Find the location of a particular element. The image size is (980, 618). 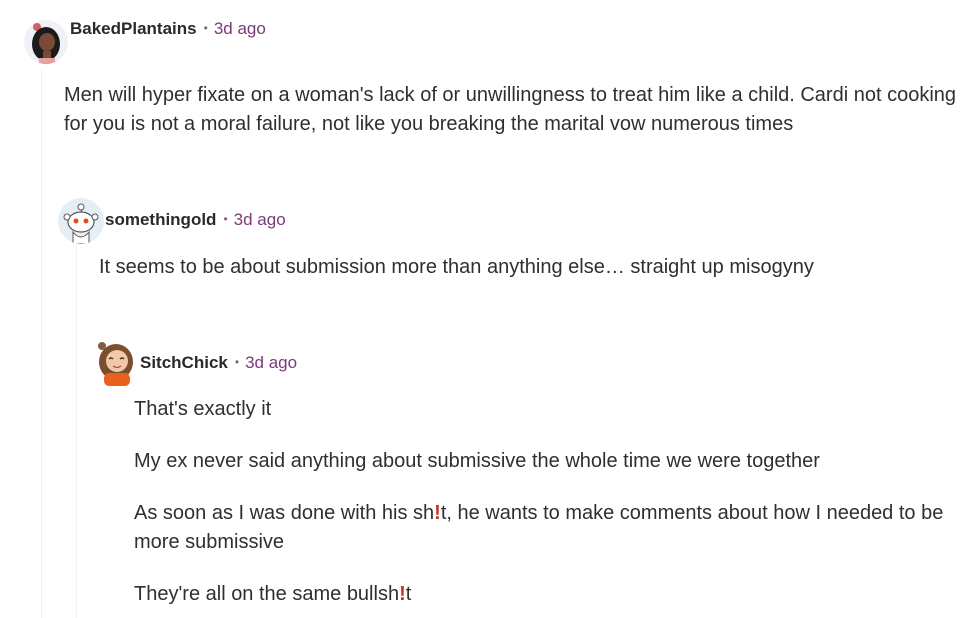

comment-paragraph: They're all on the same bullsh!t is located at coordinates (544, 594).